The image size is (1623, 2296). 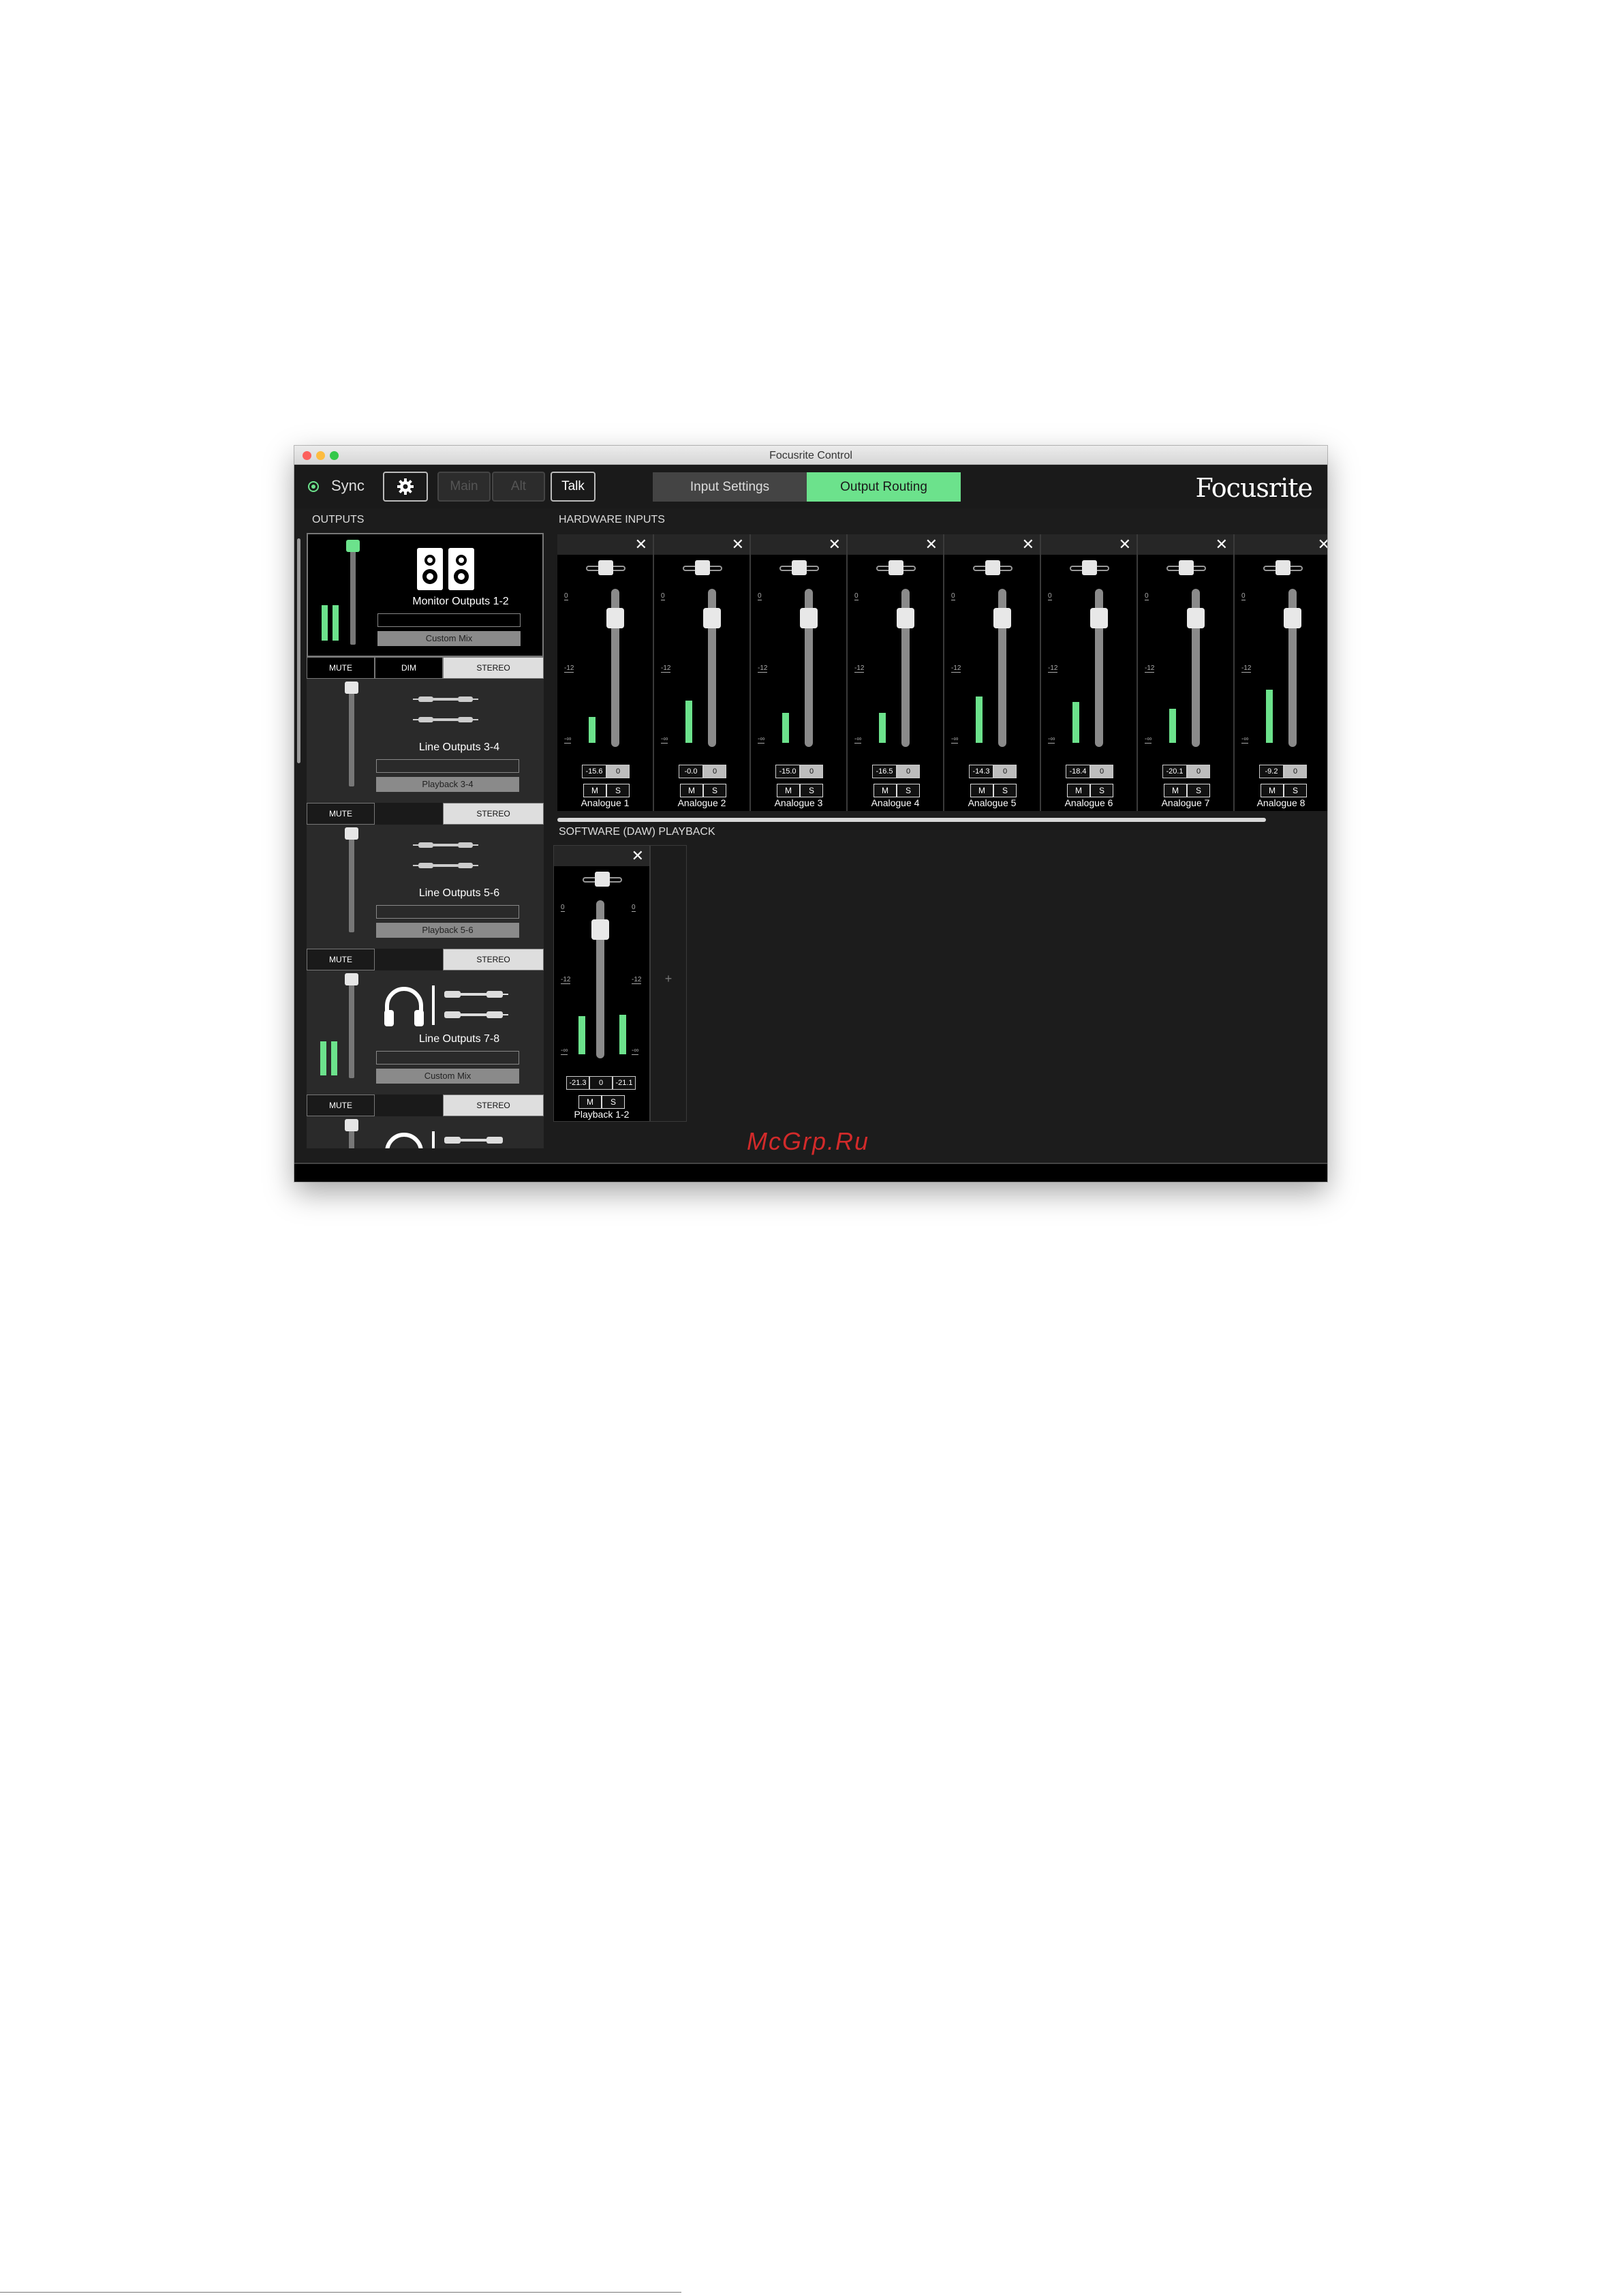 What do you see at coordinates (1078, 771) in the screenshot?
I see `level-value: -18.4` at bounding box center [1078, 771].